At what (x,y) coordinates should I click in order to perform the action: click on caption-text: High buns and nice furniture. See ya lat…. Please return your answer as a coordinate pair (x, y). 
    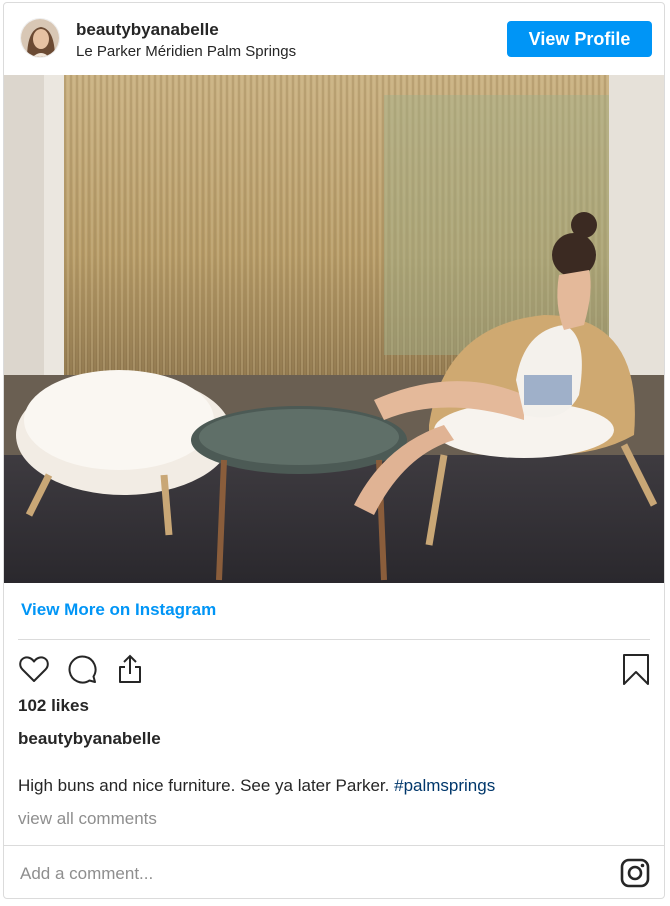
    Looking at the image, I should click on (206, 785).